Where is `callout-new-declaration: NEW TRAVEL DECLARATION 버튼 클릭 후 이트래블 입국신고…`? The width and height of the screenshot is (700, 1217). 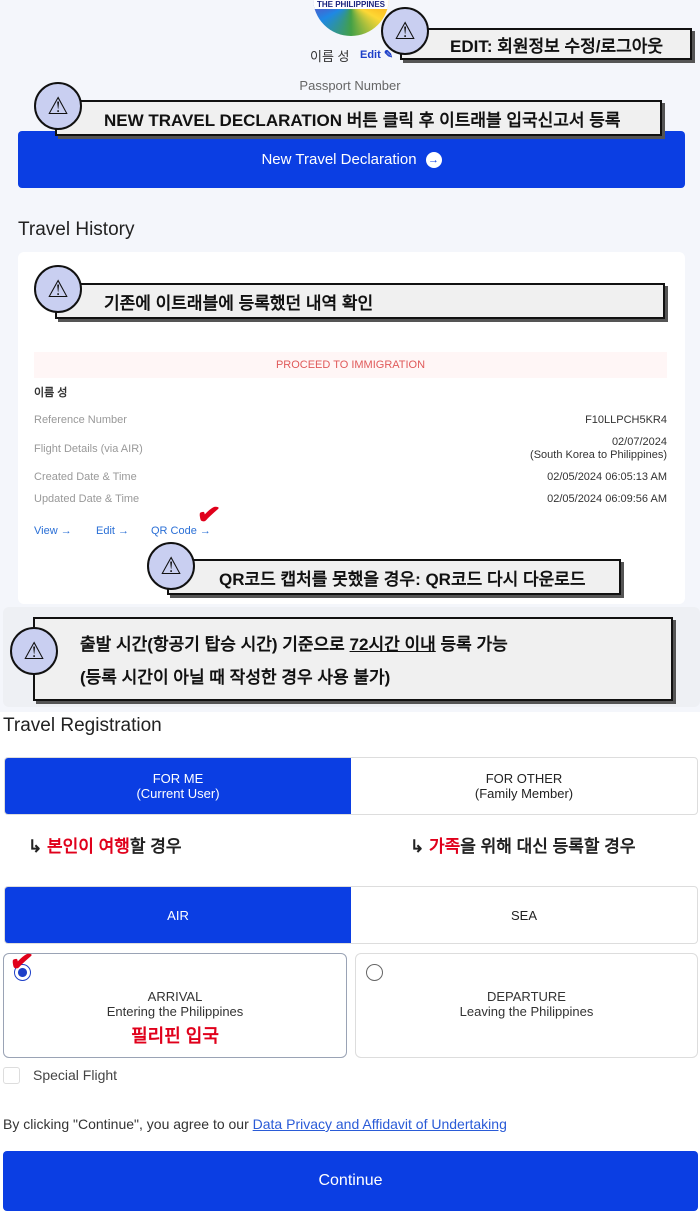
callout-new-declaration: NEW TRAVEL DECLARATION 버튼 클릭 후 이트래블 입국신고… is located at coordinates (358, 118).